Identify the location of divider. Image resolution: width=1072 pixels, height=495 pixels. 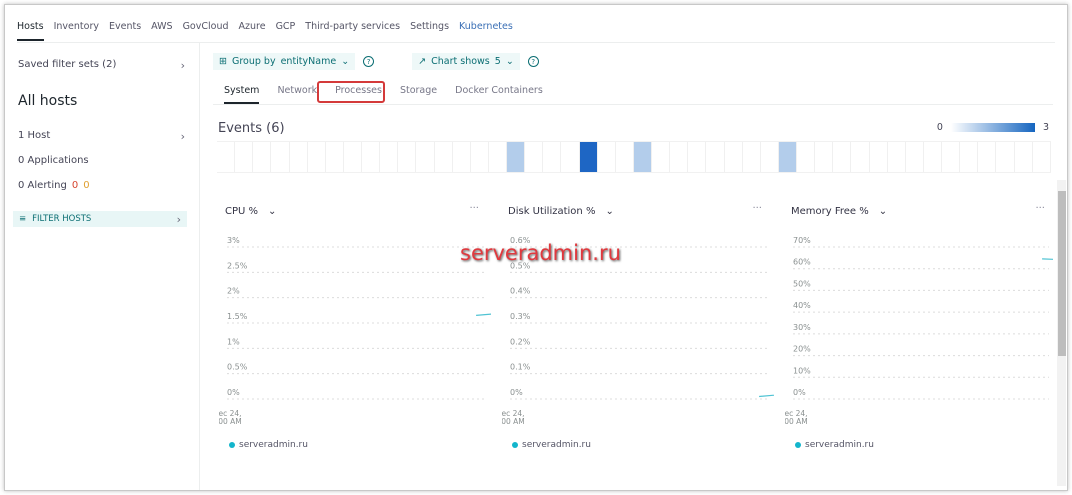
(633, 104).